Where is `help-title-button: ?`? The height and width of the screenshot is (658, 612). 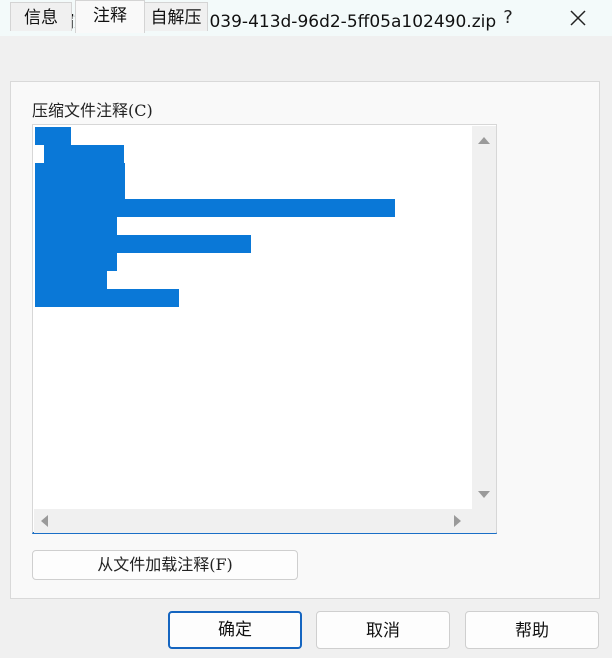
help-title-button: ? is located at coordinates (508, 18).